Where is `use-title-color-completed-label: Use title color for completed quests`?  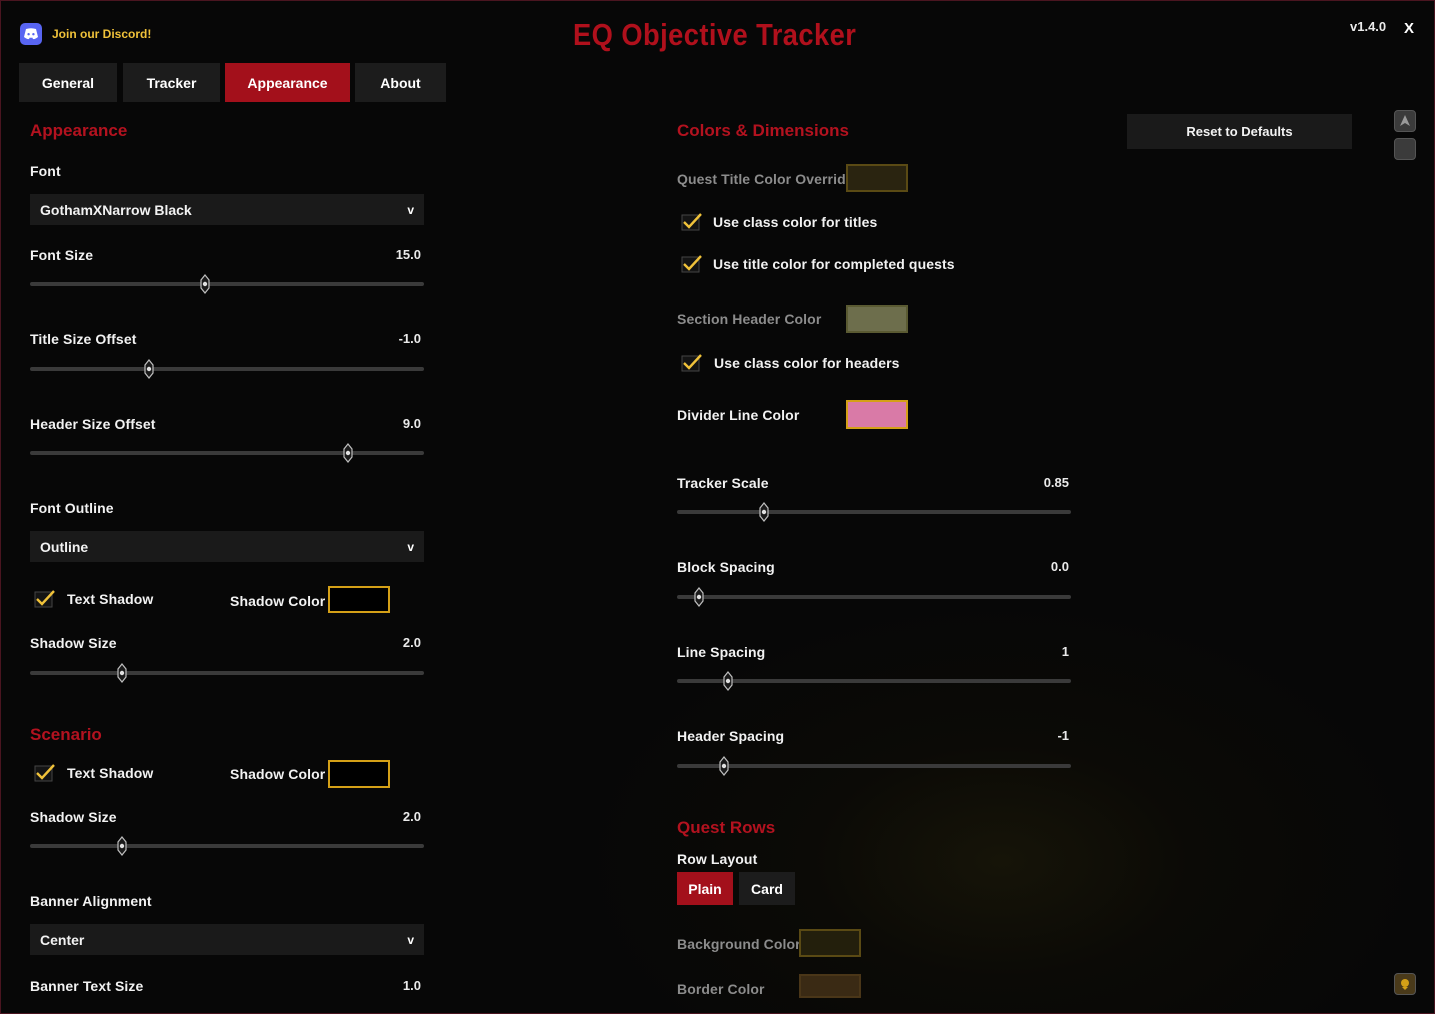
use-title-color-completed-label: Use title color for completed quests is located at coordinates (834, 264).